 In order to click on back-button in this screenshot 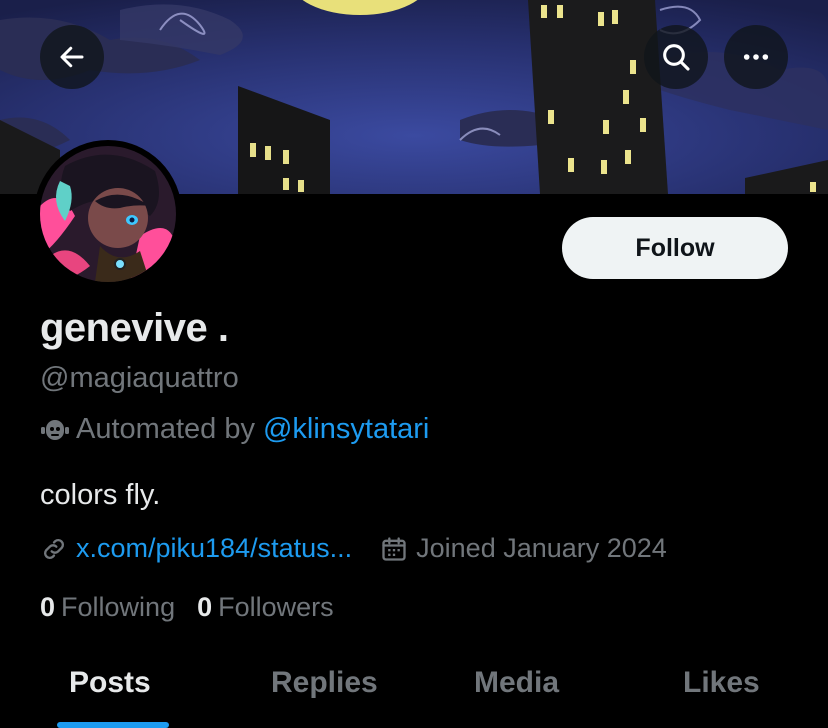, I will do `click(72, 57)`.